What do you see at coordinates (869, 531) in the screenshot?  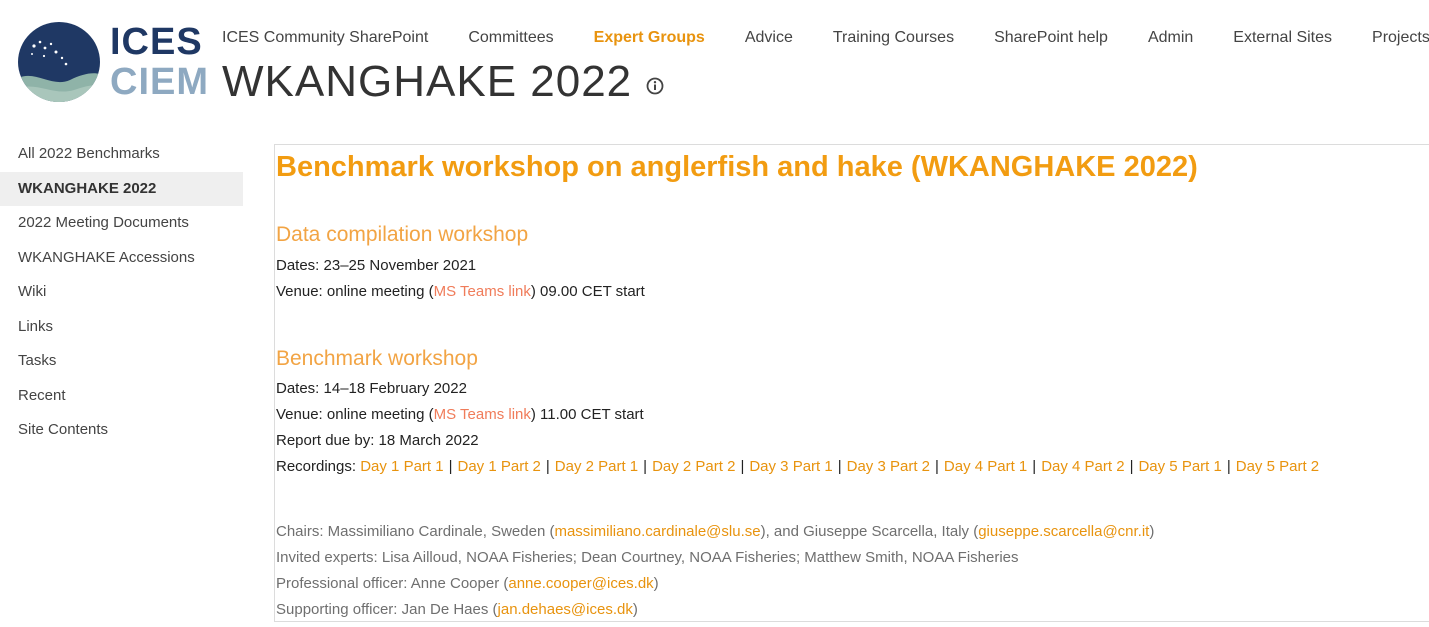 I see `chairs-middle: ), and Giuseppe Scarcella, Italy (` at bounding box center [869, 531].